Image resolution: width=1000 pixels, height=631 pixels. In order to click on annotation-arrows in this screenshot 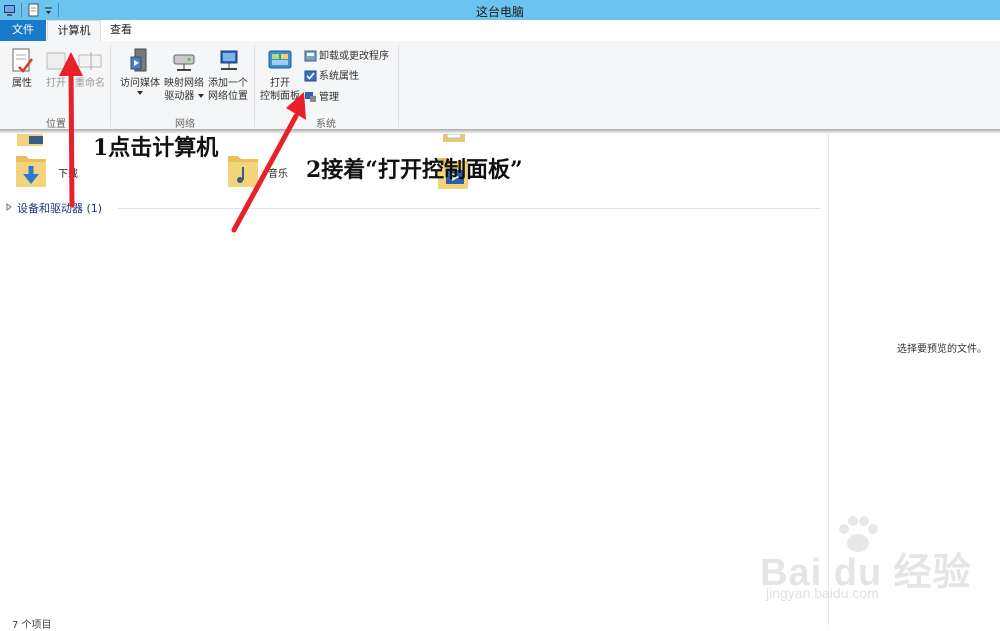, I will do `click(182, 142)`.